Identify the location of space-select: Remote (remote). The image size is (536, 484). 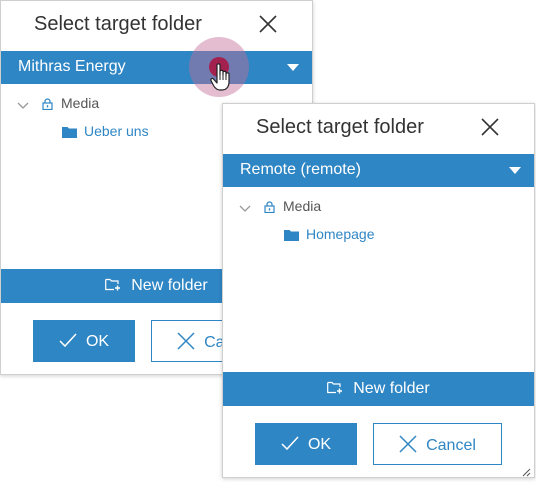
(378, 170).